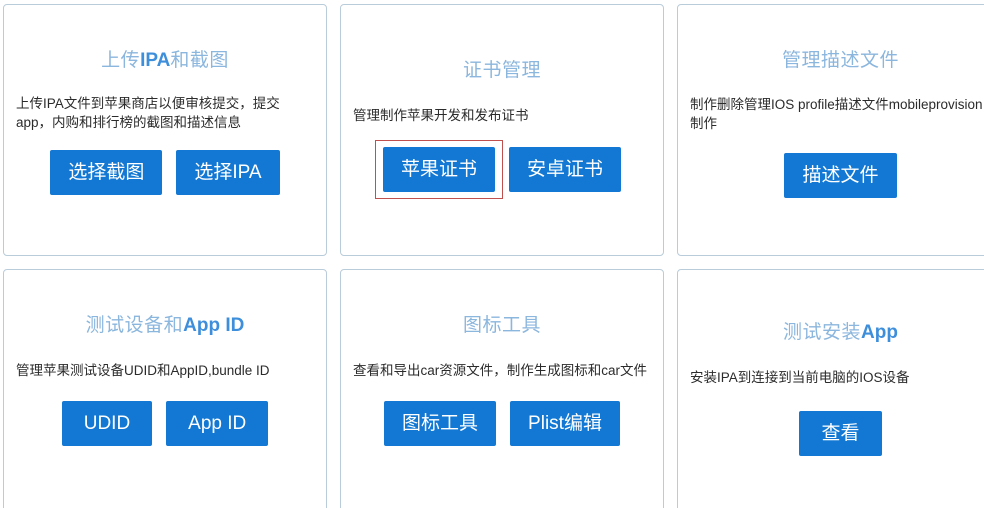 Image resolution: width=984 pixels, height=508 pixels. What do you see at coordinates (830, 388) in the screenshot?
I see `card-test-install-app: 测试安装App 安装IPA到连接到当前电脑的IOS设备 查看` at bounding box center [830, 388].